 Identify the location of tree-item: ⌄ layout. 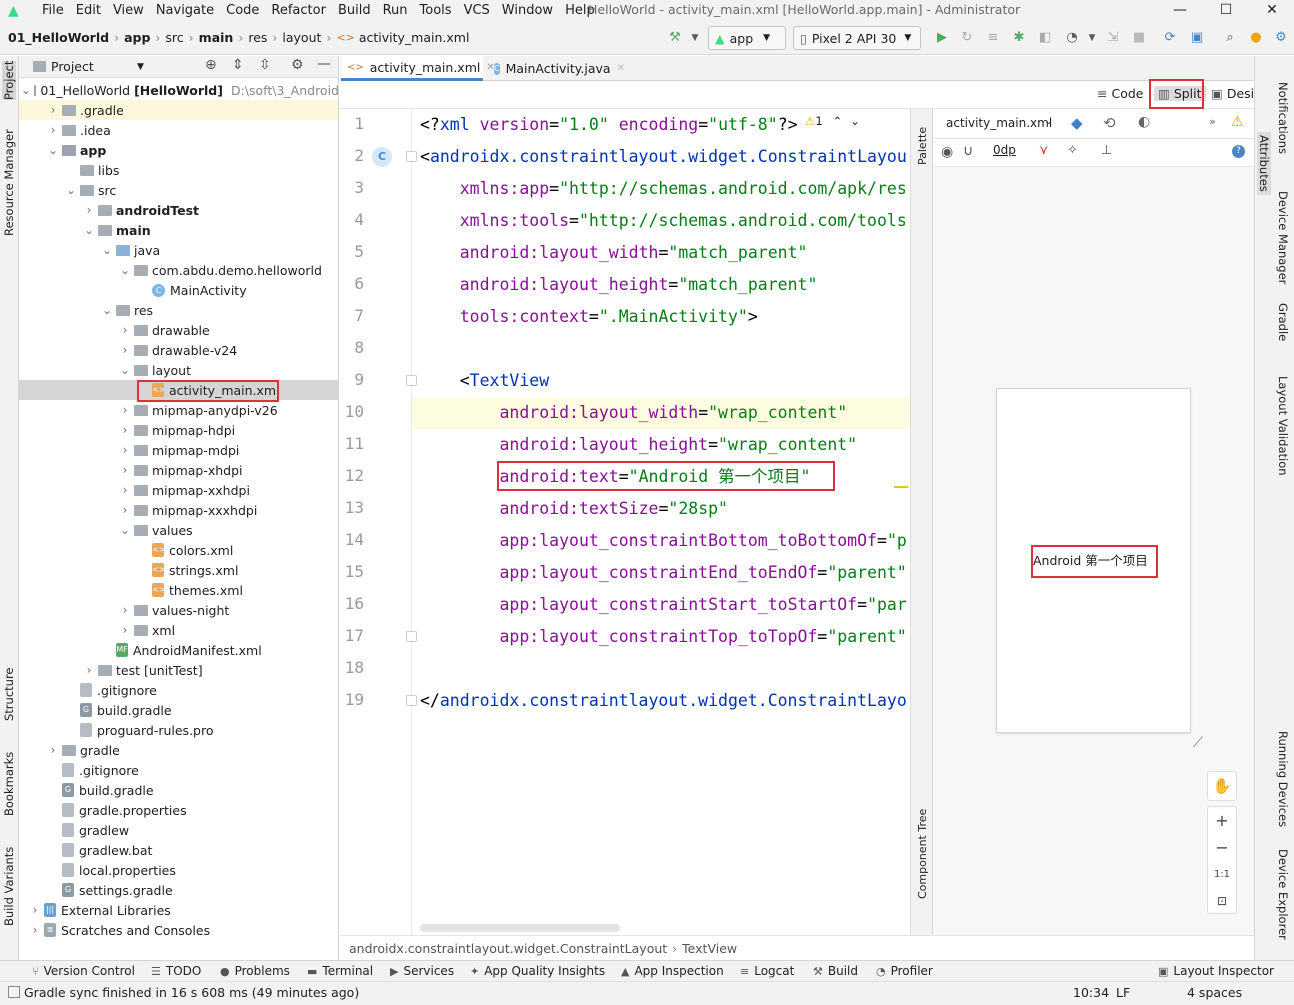
(178, 370).